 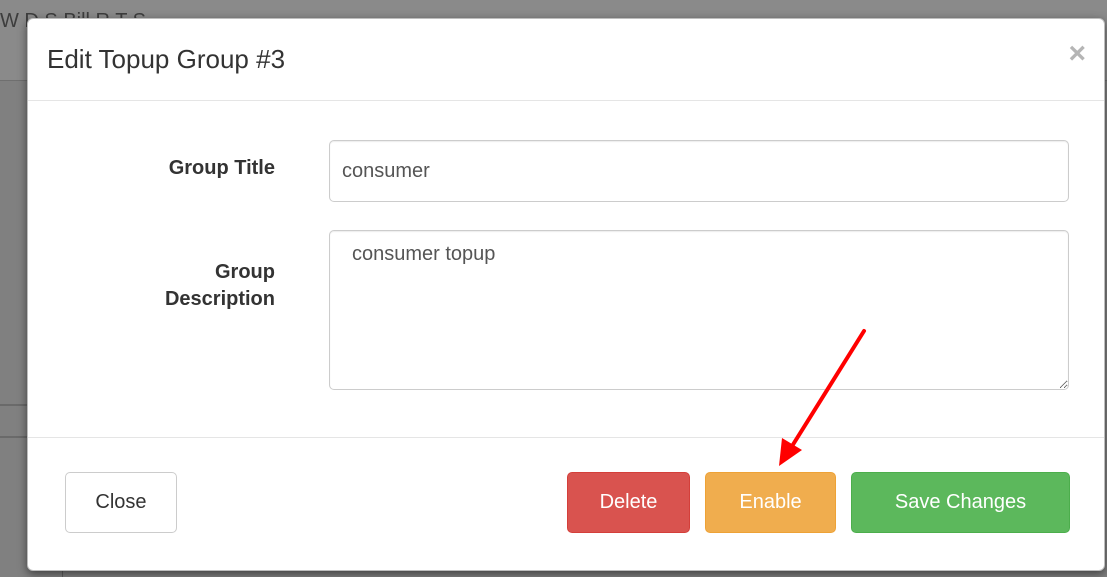 I want to click on delete-button: Delete, so click(x=628, y=502).